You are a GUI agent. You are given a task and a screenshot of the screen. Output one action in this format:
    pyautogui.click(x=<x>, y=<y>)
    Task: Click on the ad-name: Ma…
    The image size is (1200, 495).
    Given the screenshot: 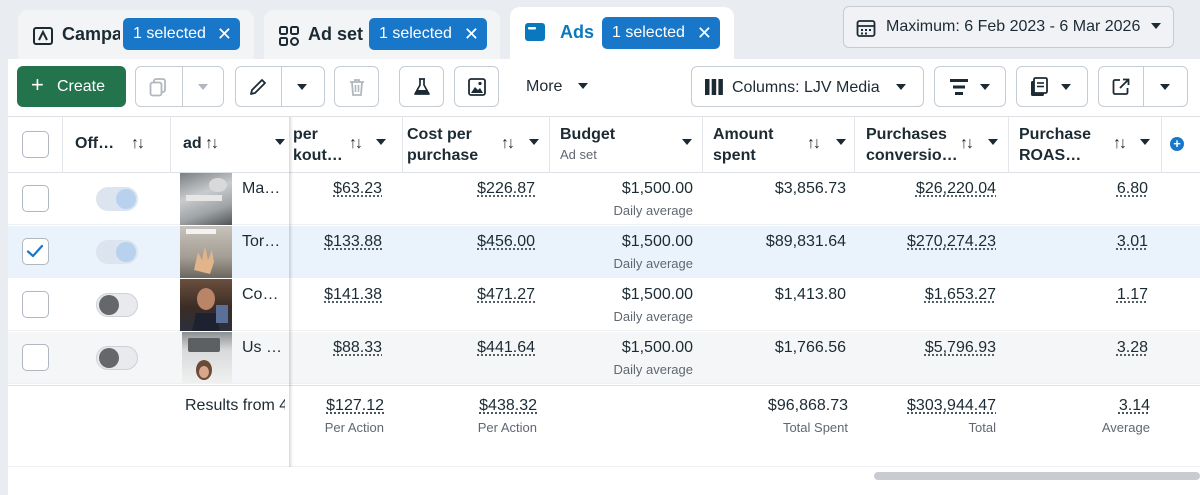 What is the action you would take?
    pyautogui.click(x=261, y=189)
    